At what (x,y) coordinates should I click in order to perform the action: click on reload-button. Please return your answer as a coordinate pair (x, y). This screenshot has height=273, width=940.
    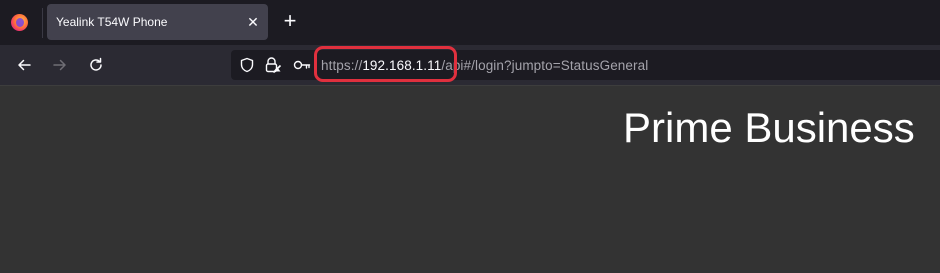
    Looking at the image, I should click on (96, 65).